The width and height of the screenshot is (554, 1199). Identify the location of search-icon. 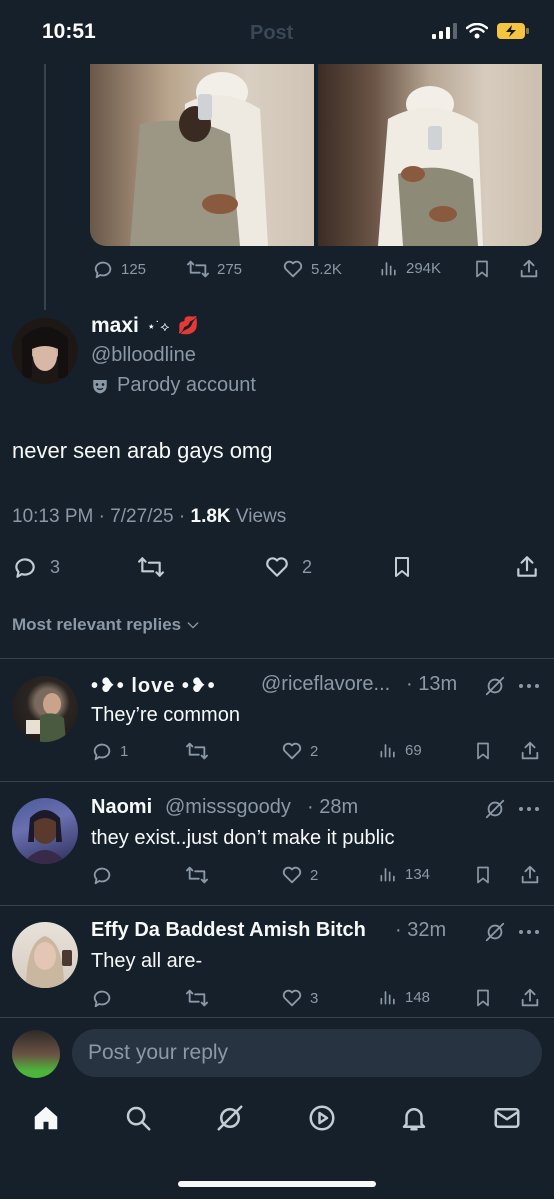
(138, 1118).